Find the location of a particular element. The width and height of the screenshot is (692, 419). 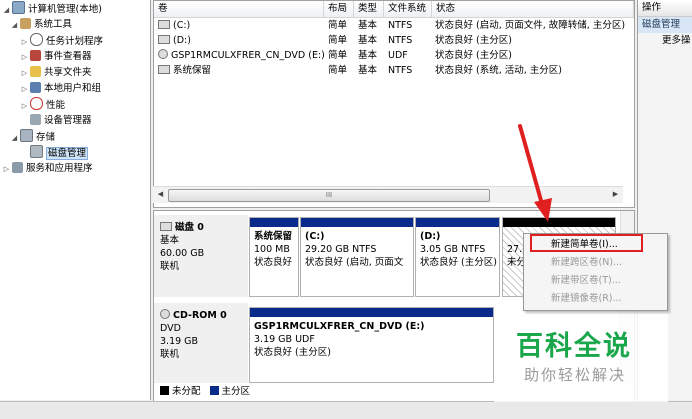

tree-item-label: 系统工具 is located at coordinates (53, 24).